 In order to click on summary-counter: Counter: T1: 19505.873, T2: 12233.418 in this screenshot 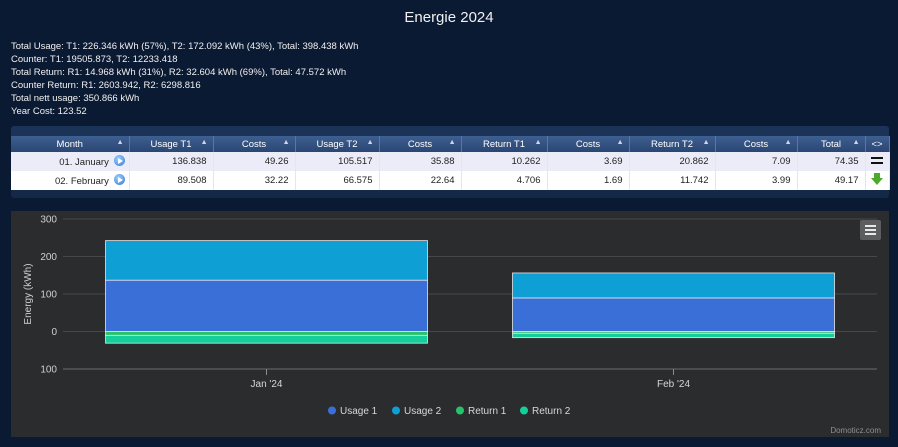, I will do `click(94, 59)`.